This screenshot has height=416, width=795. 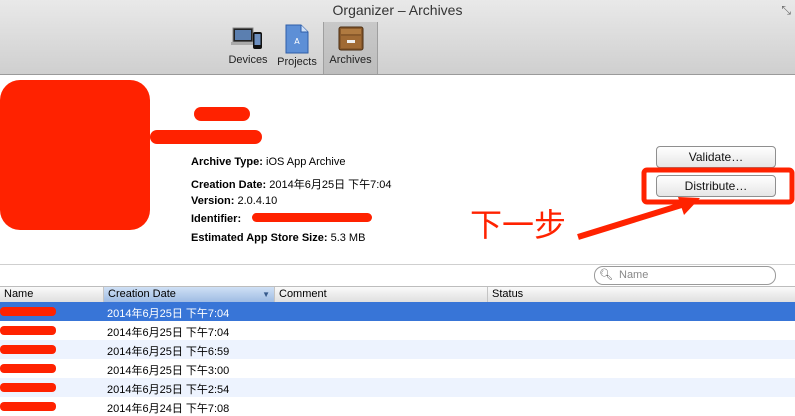 What do you see at coordinates (381, 294) in the screenshot?
I see `column-header-comment: Comment` at bounding box center [381, 294].